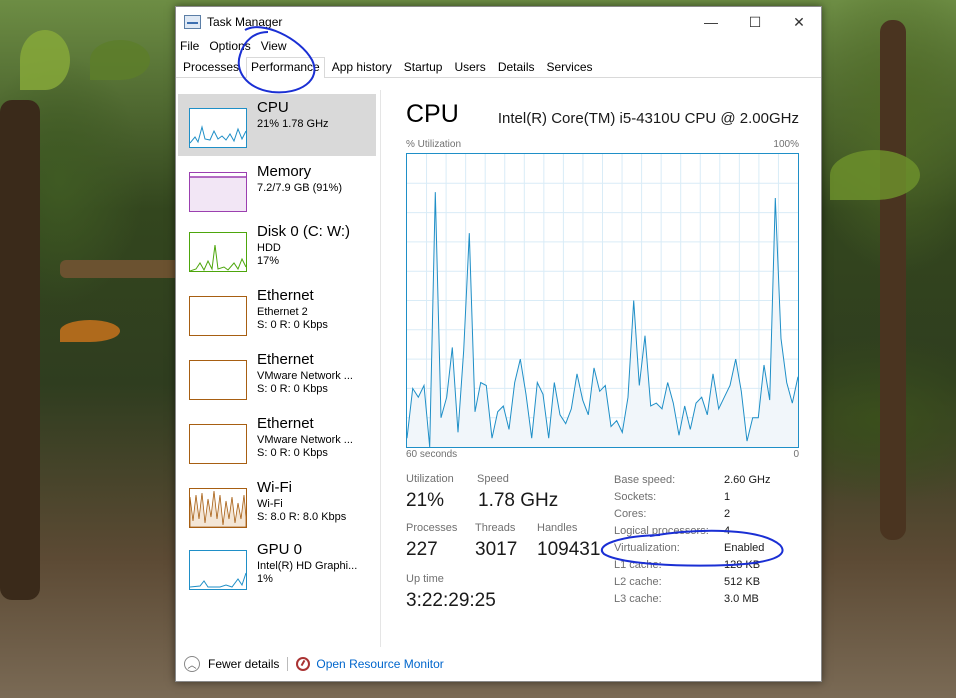 Image resolution: width=956 pixels, height=698 pixels. Describe the element at coordinates (498, 46) in the screenshot. I see `menu-bar: File Options View` at that location.